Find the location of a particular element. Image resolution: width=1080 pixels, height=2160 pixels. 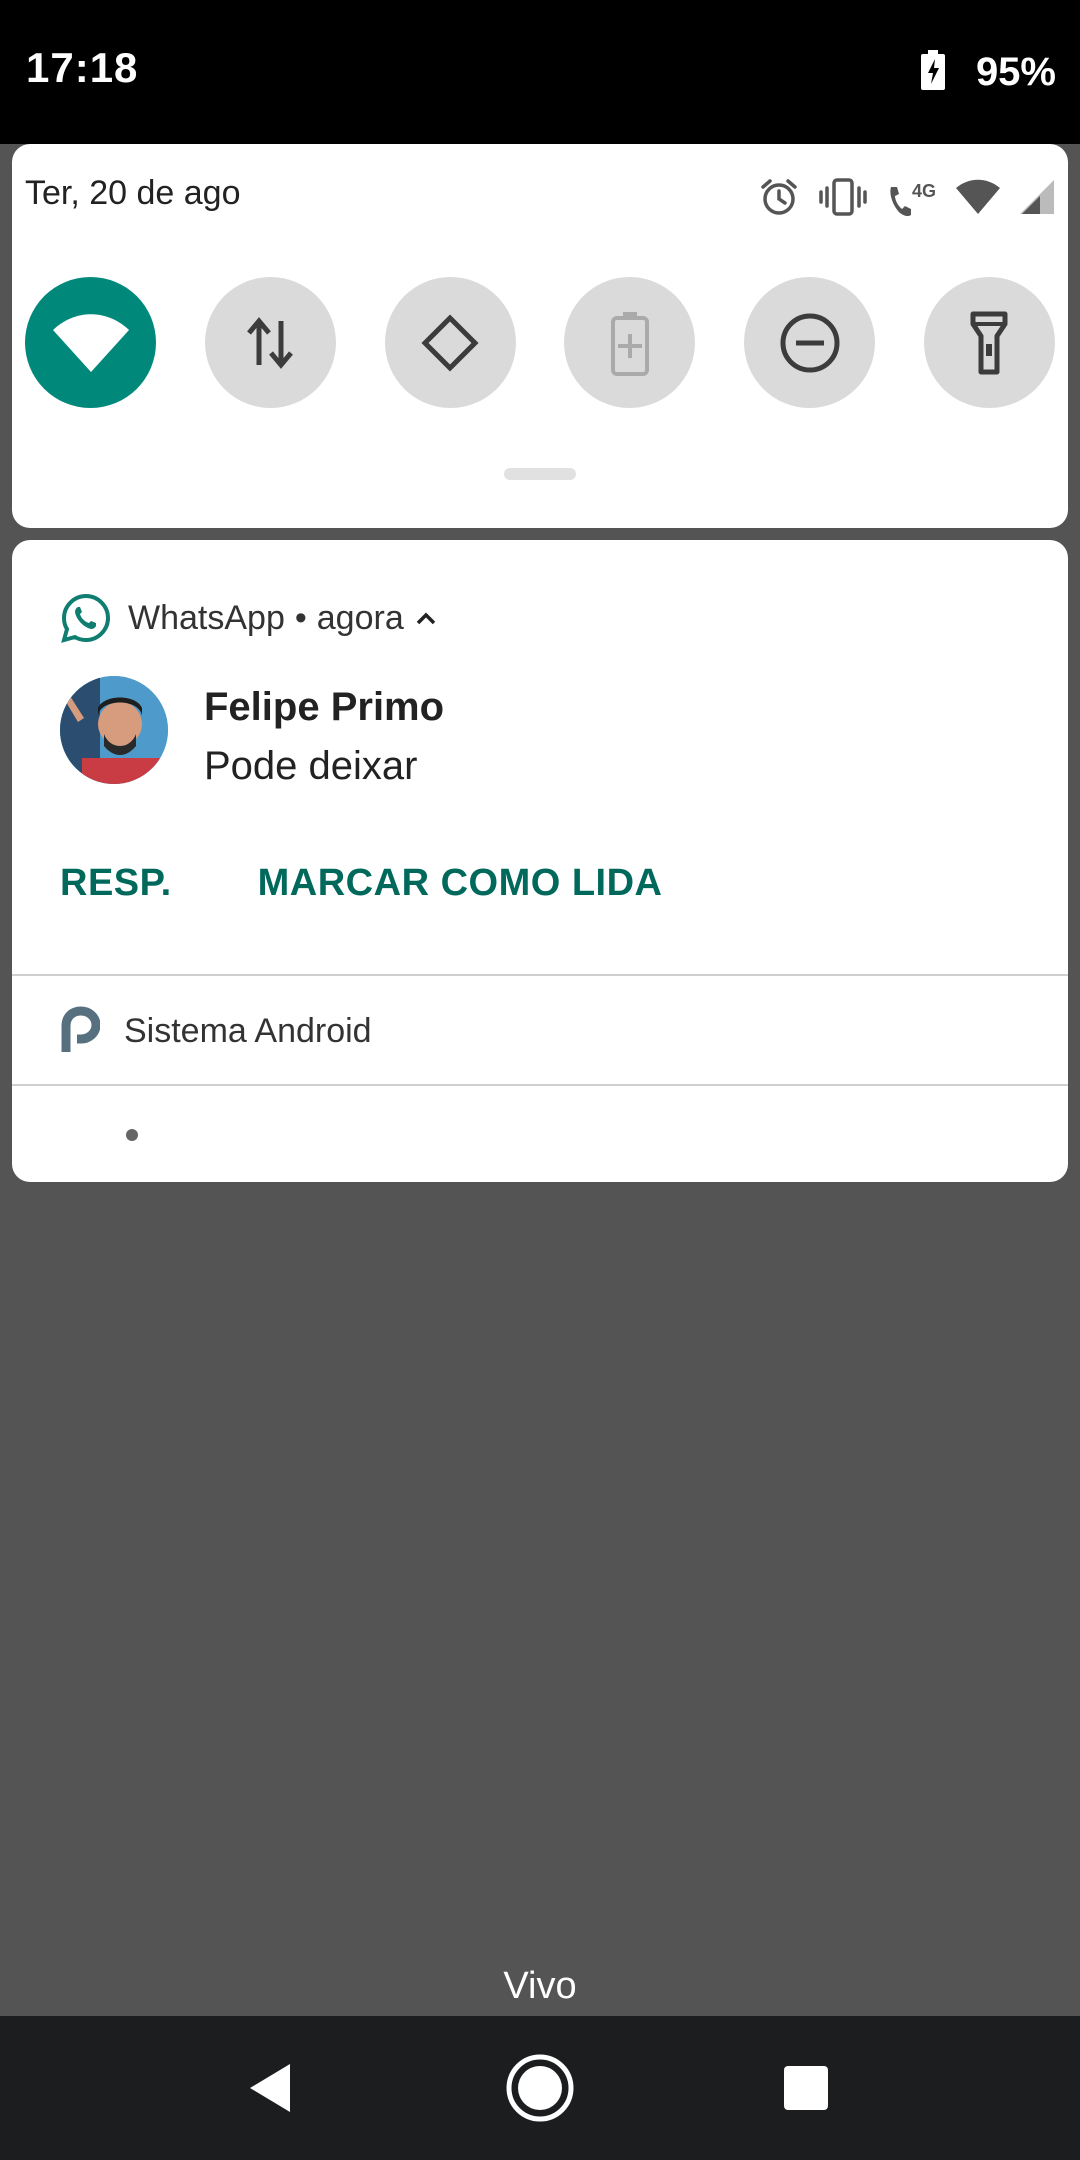

android-p-icon is located at coordinates (80, 1029).